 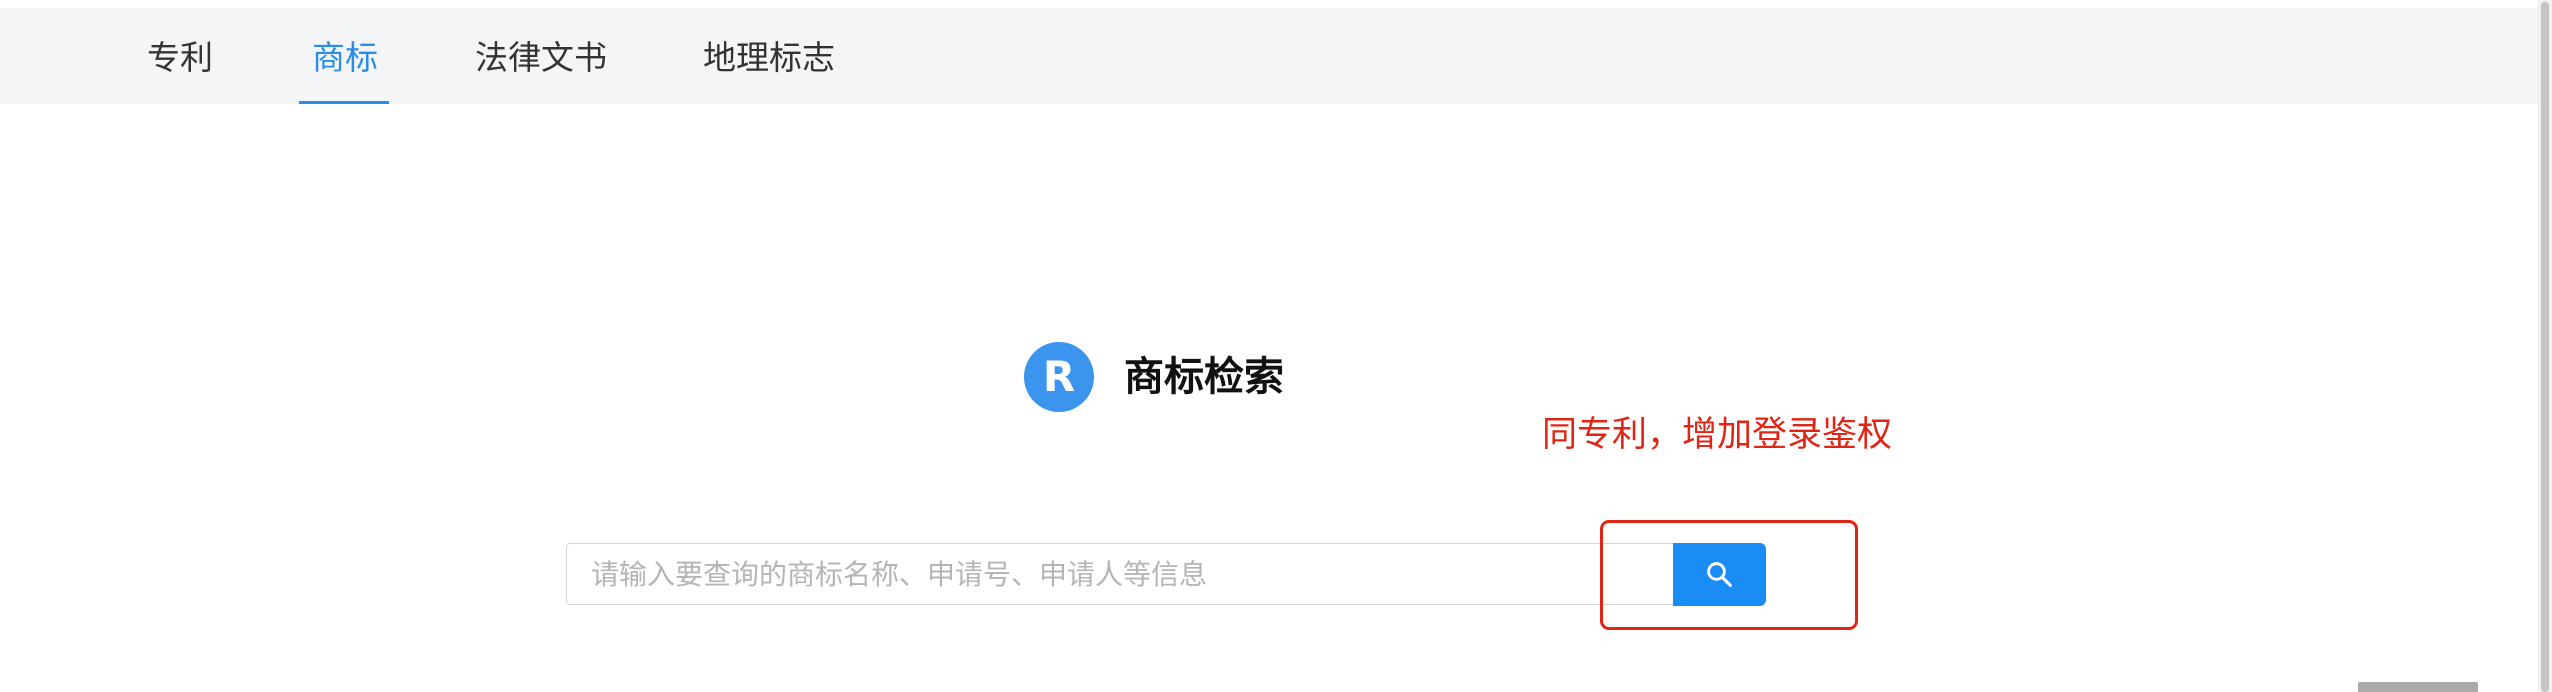 I want to click on tab-trademark: 商标, so click(x=344, y=56).